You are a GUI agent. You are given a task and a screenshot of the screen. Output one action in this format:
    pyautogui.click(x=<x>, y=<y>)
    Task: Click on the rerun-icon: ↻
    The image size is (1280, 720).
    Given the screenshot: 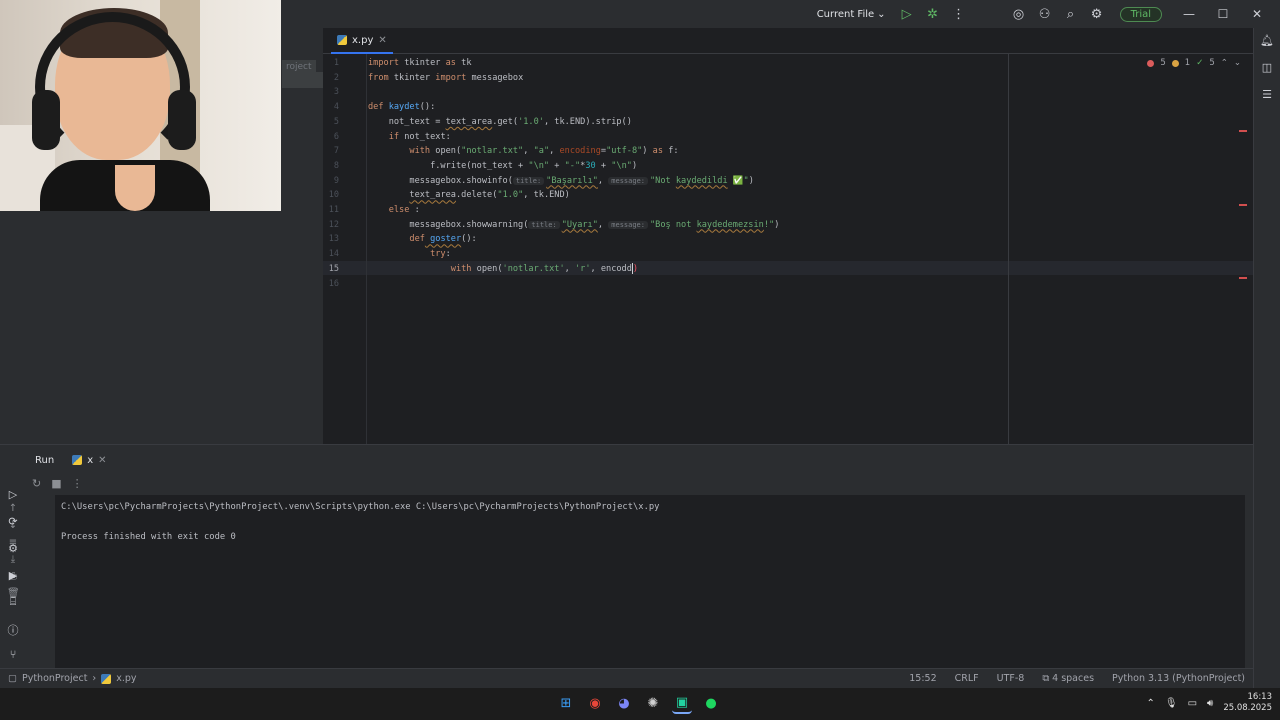 What is the action you would take?
    pyautogui.click(x=36, y=483)
    